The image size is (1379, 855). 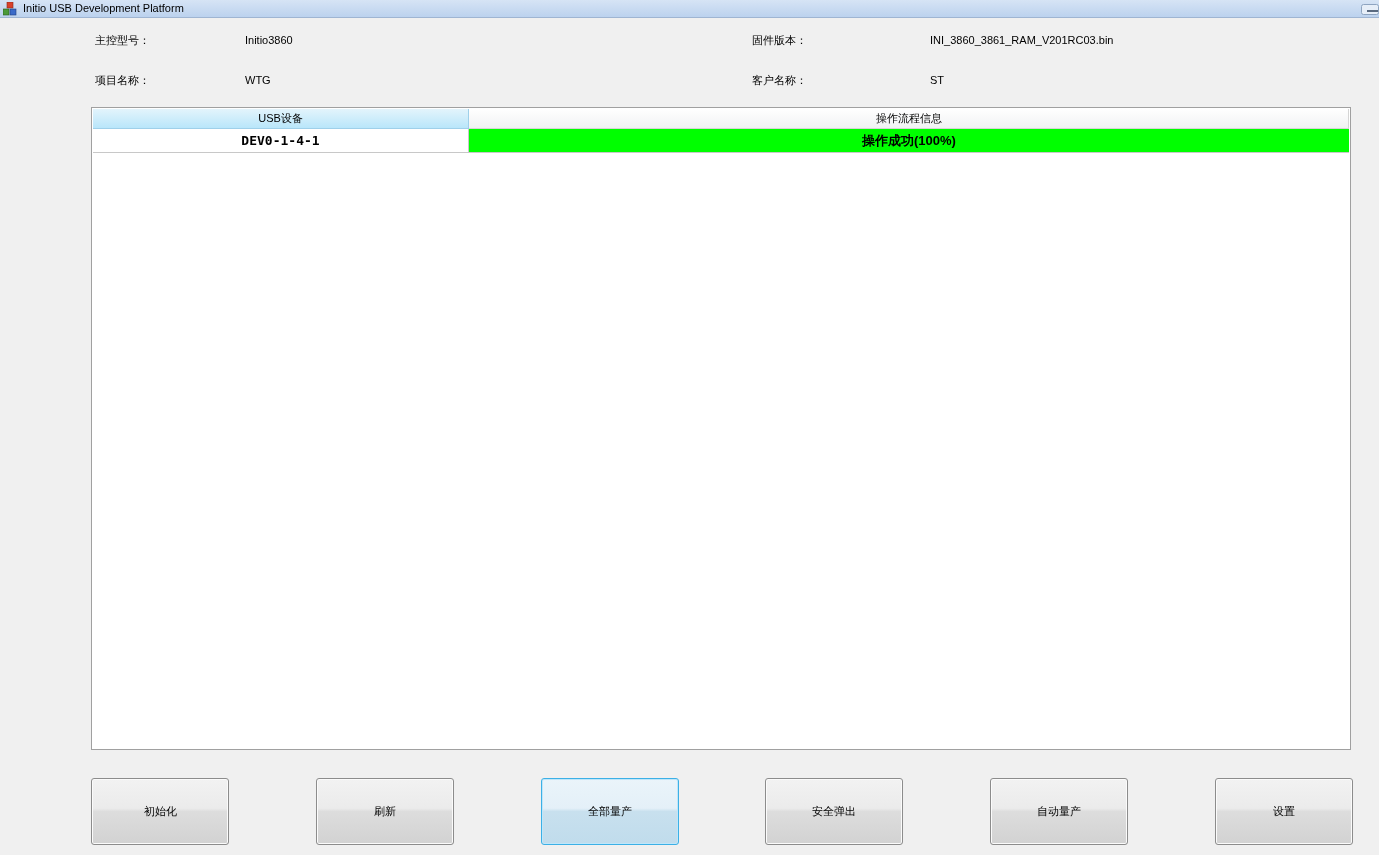 I want to click on action-button: 全部量产, so click(x=609, y=811).